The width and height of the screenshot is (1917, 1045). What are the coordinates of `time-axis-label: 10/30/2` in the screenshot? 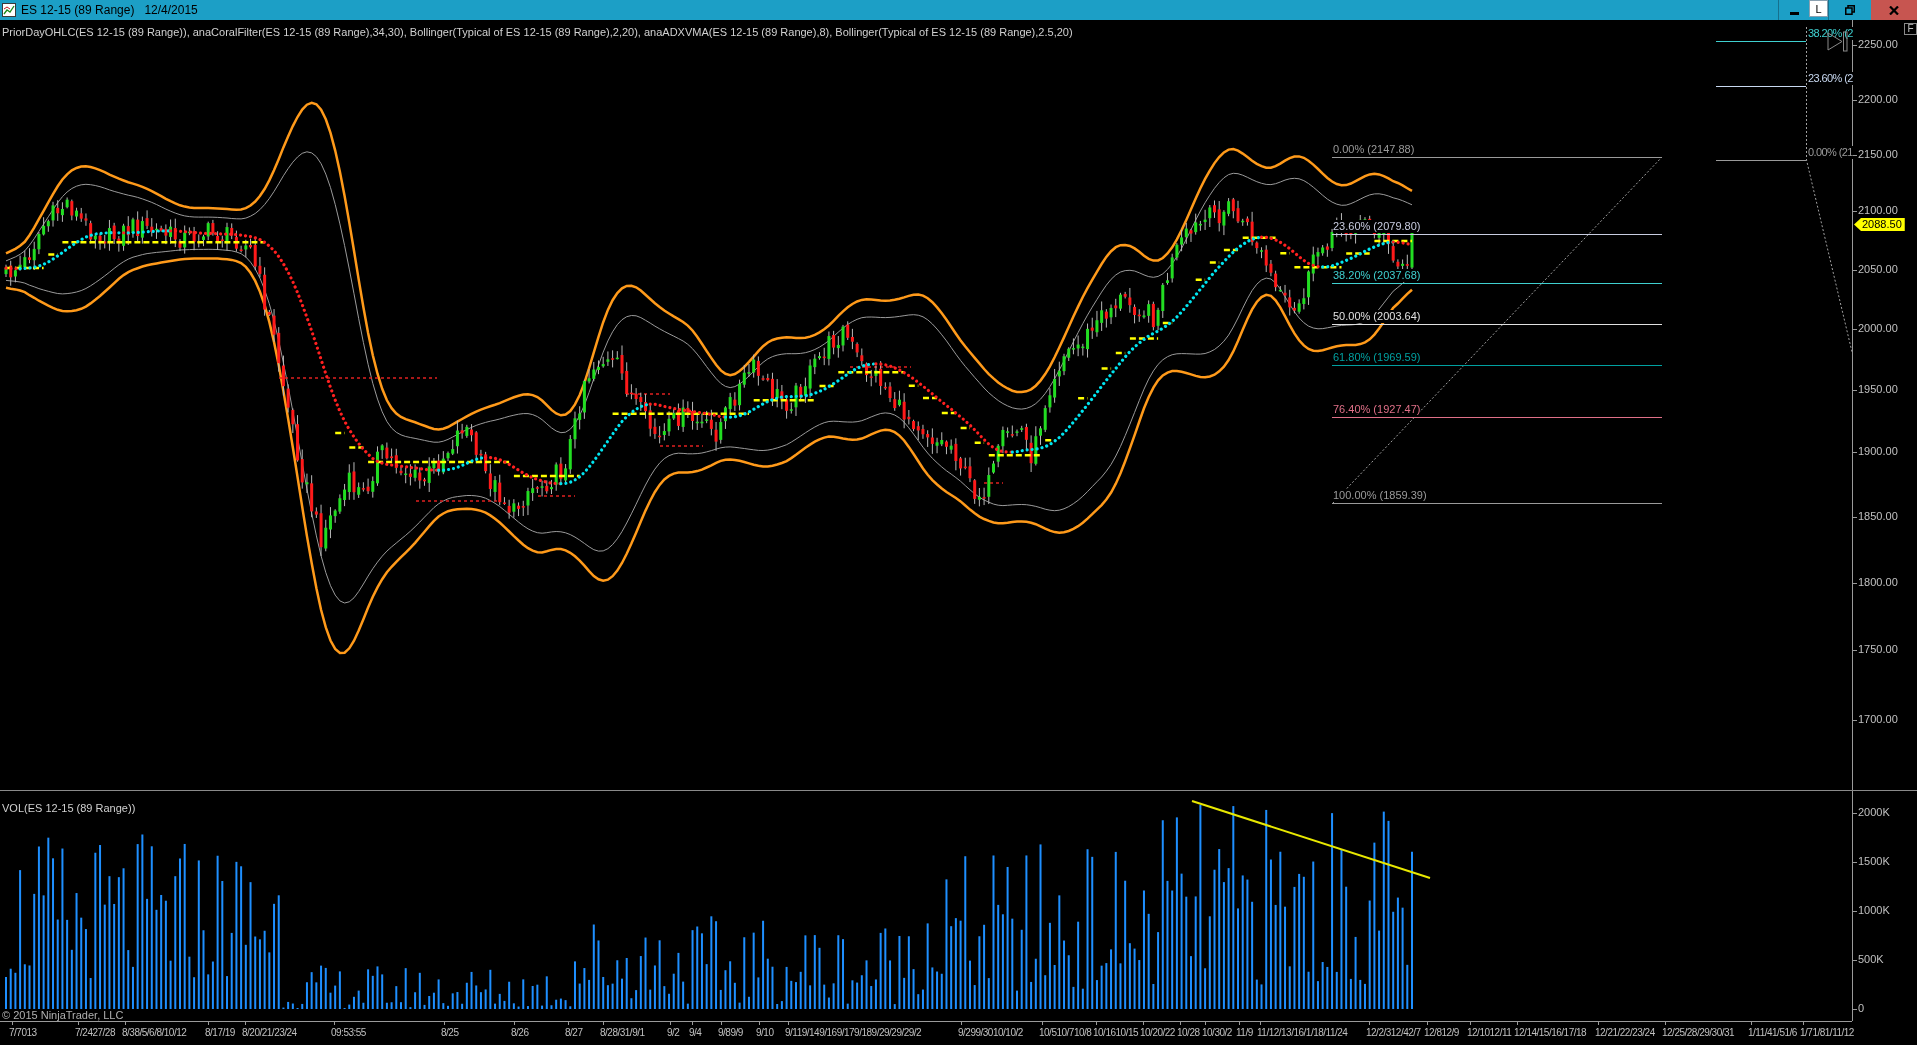 It's located at (1217, 1032).